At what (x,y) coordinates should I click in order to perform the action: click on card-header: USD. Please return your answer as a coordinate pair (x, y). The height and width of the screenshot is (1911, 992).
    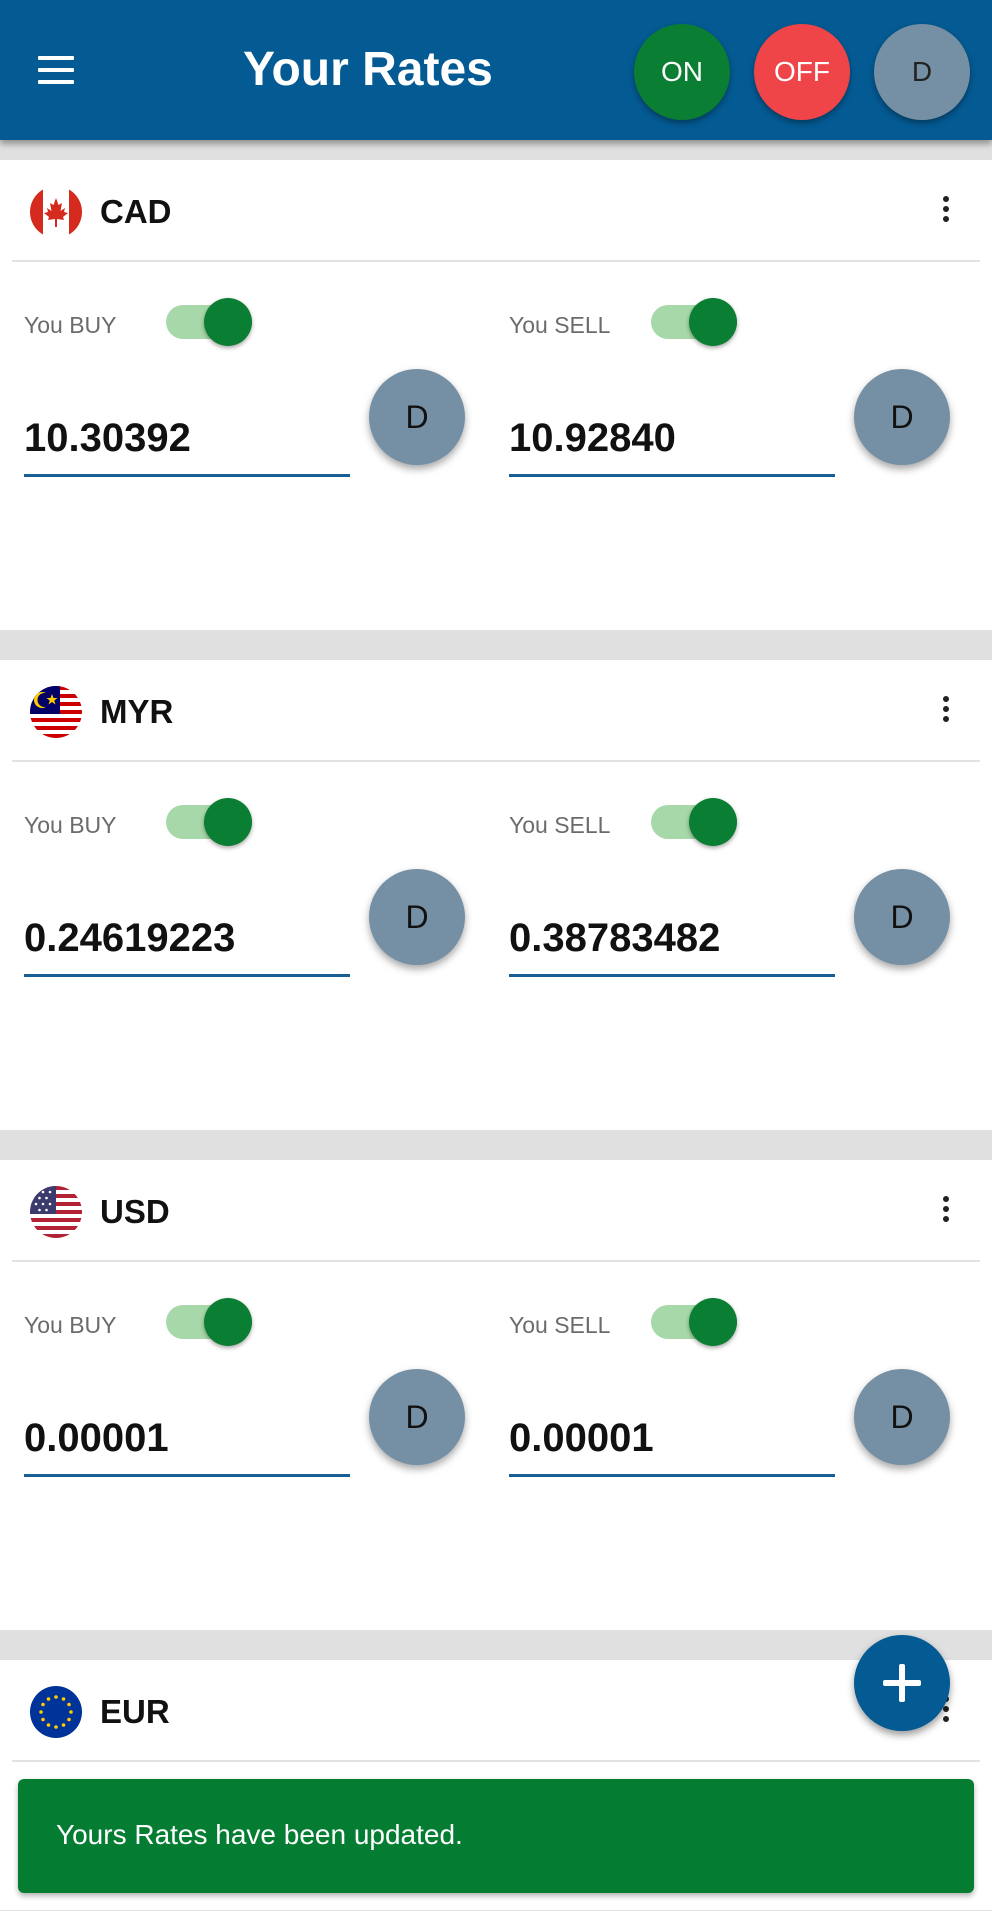
    Looking at the image, I should click on (496, 1211).